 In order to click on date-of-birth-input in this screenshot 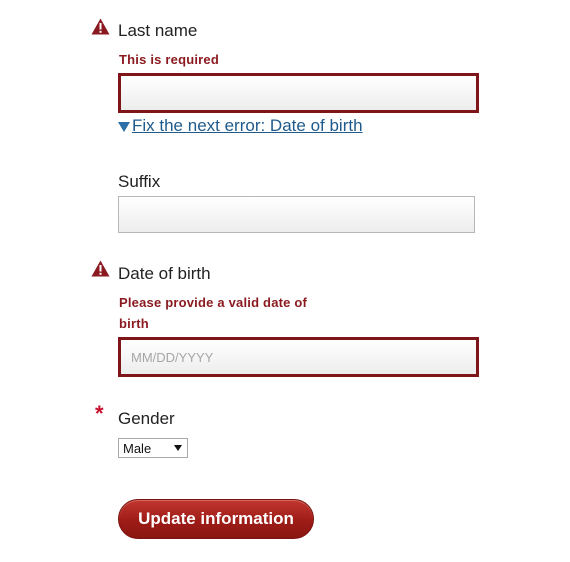, I will do `click(298, 357)`.